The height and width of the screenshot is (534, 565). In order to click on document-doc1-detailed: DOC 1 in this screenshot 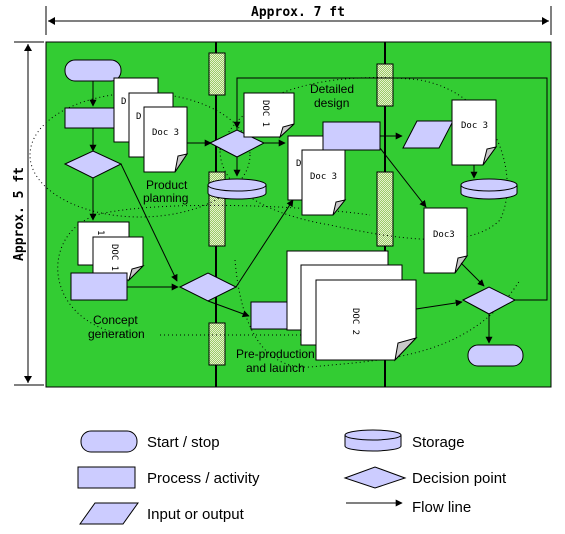, I will do `click(269, 115)`.